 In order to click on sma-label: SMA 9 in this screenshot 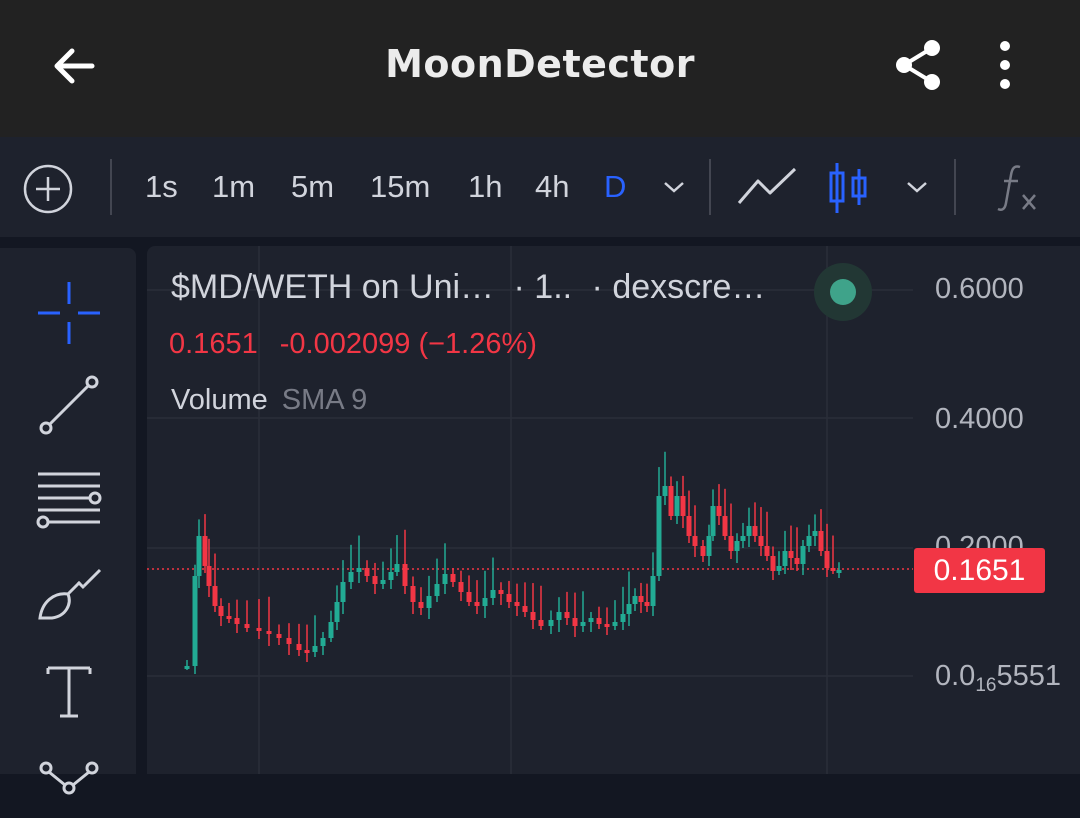, I will do `click(324, 400)`.